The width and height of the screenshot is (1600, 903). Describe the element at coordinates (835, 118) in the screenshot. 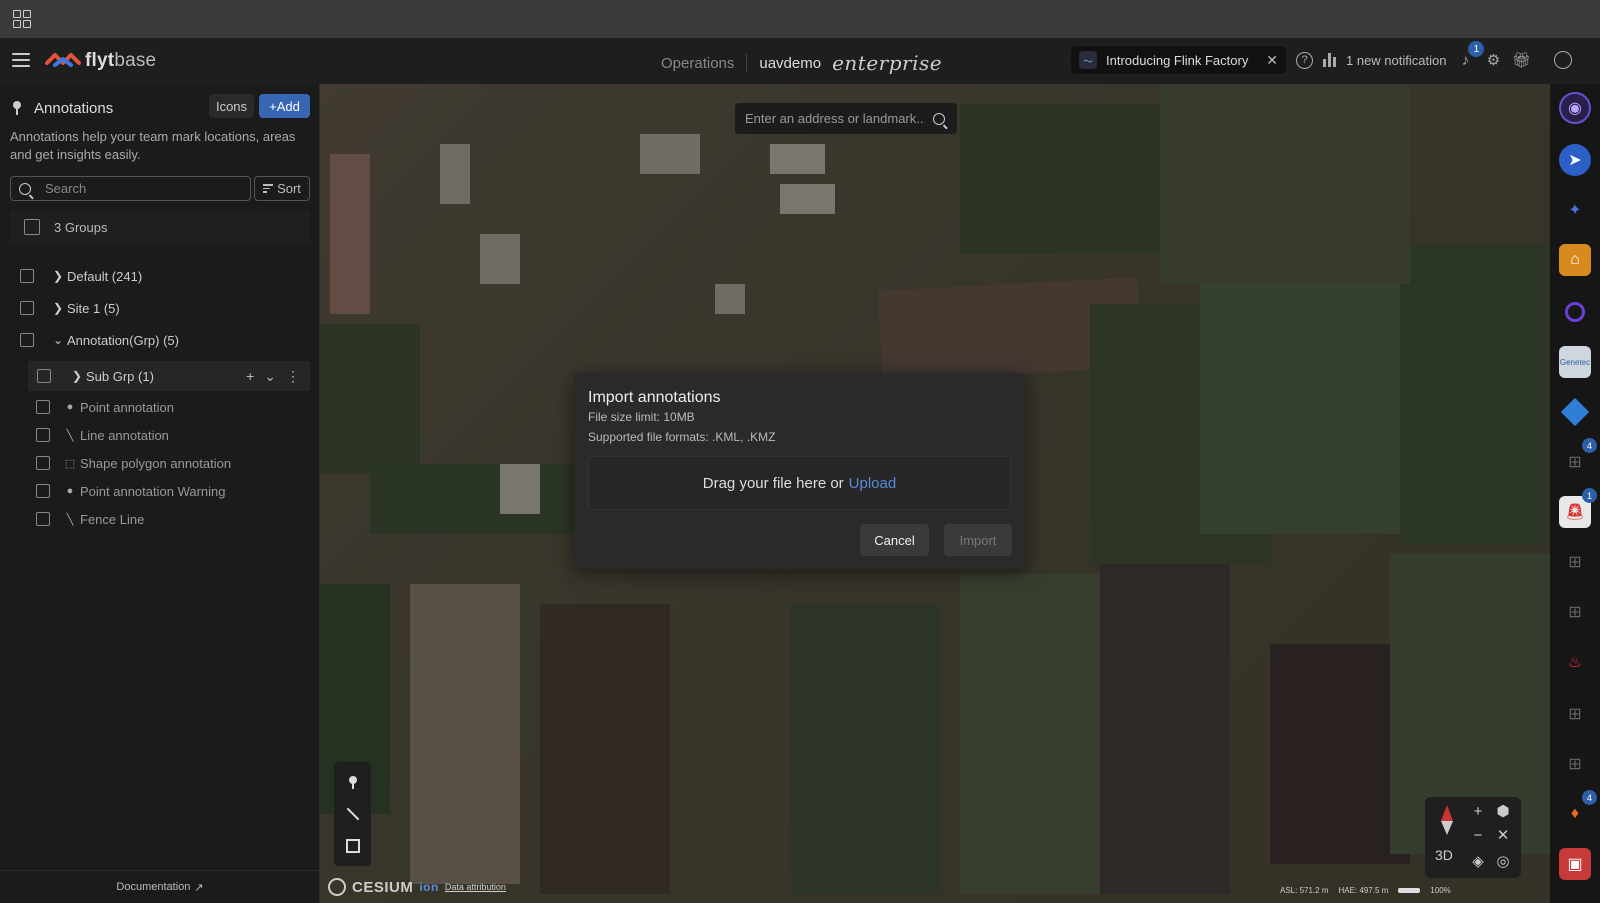

I see `address-search-input` at that location.